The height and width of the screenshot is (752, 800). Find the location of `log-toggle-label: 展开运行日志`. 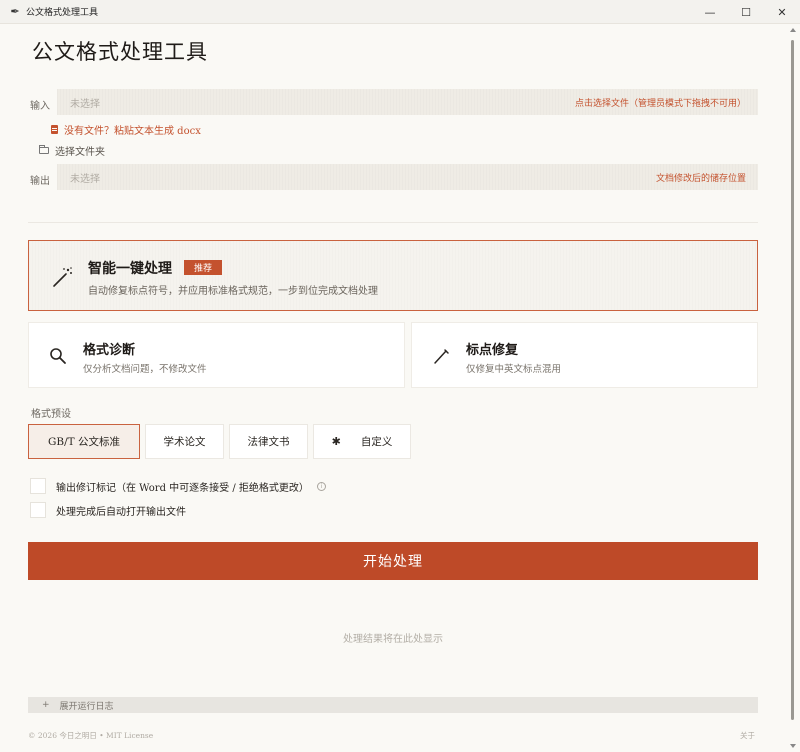

log-toggle-label: 展开运行日志 is located at coordinates (86, 706).